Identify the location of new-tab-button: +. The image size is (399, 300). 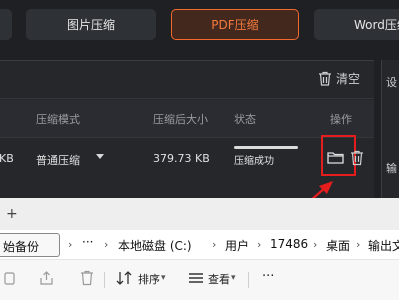
(12, 214).